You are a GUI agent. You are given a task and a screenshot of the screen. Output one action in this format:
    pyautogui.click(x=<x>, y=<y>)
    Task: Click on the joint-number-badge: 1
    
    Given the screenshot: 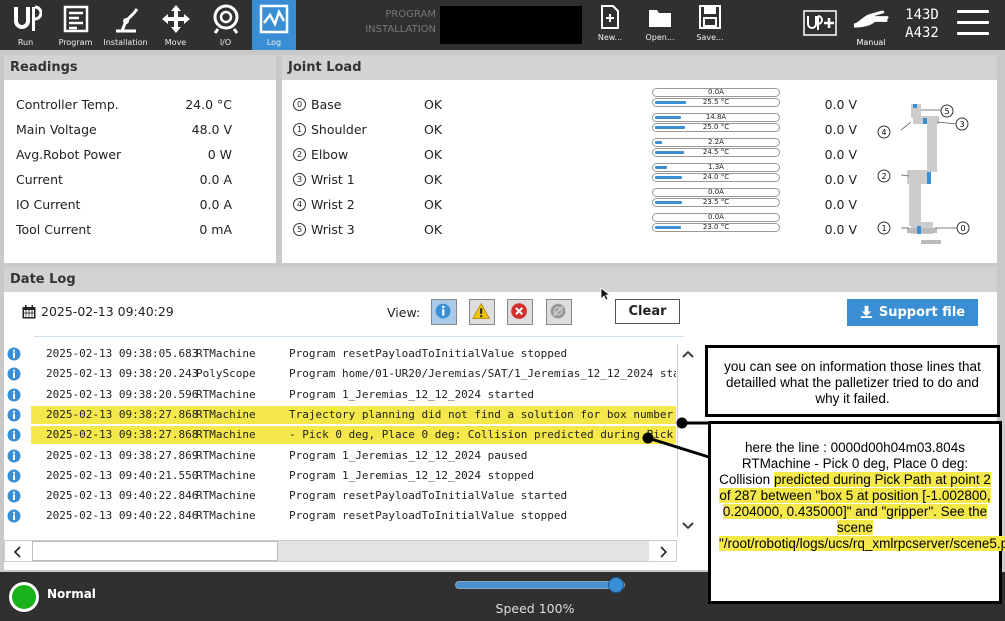 What is the action you would take?
    pyautogui.click(x=299, y=129)
    